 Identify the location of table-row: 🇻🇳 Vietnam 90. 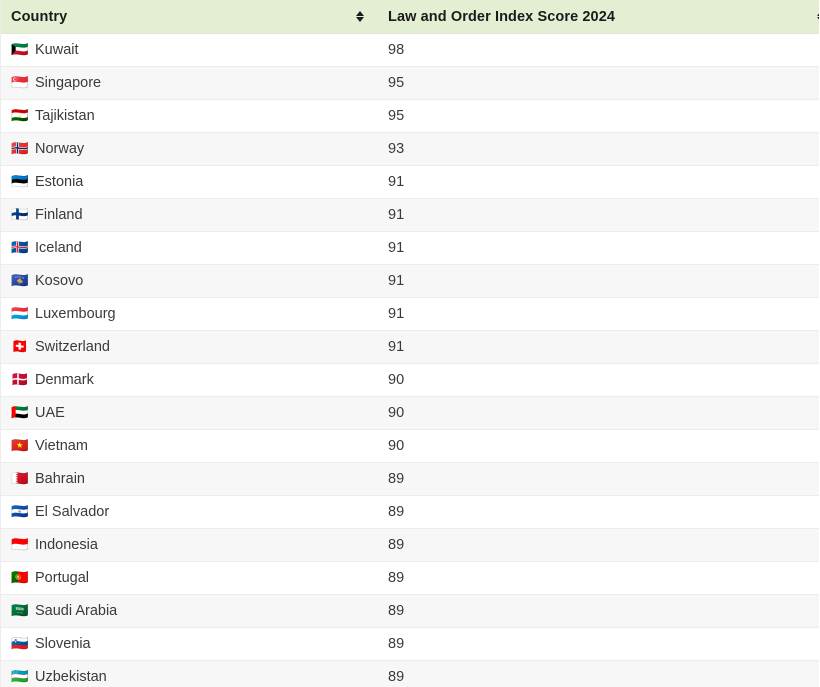
(410, 446).